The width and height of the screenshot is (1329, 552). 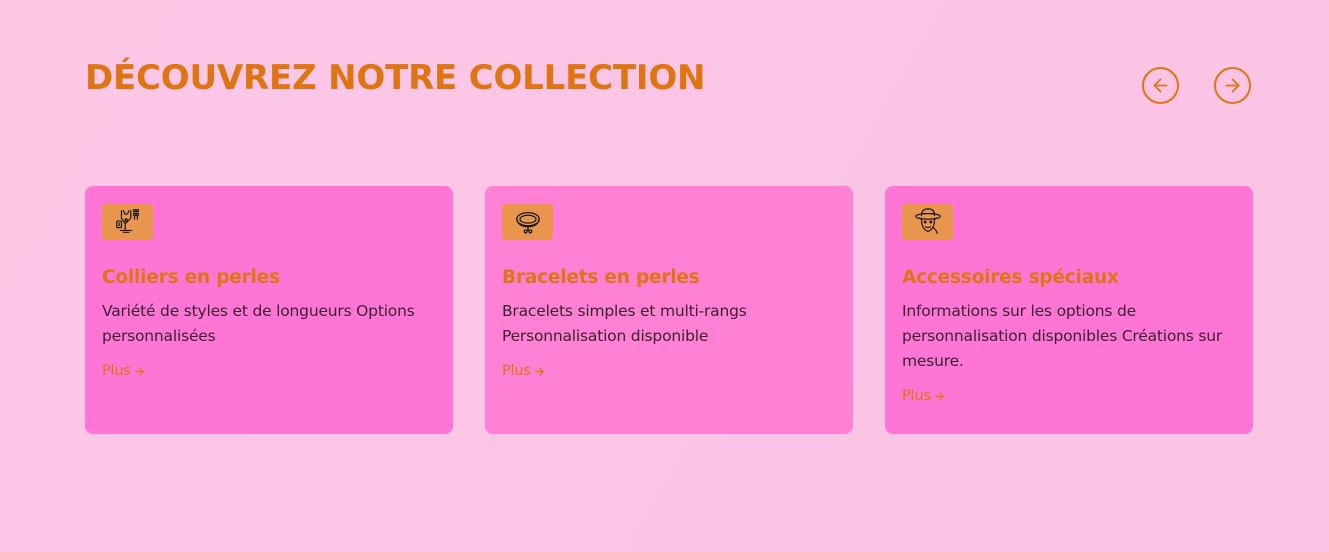 What do you see at coordinates (601, 277) in the screenshot?
I see `card-title: Bracelets en perles` at bounding box center [601, 277].